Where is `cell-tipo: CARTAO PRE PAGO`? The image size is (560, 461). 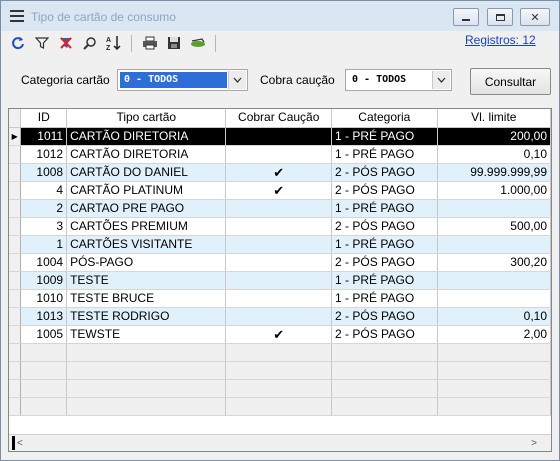
cell-tipo: CARTAO PRE PAGO is located at coordinates (146, 208).